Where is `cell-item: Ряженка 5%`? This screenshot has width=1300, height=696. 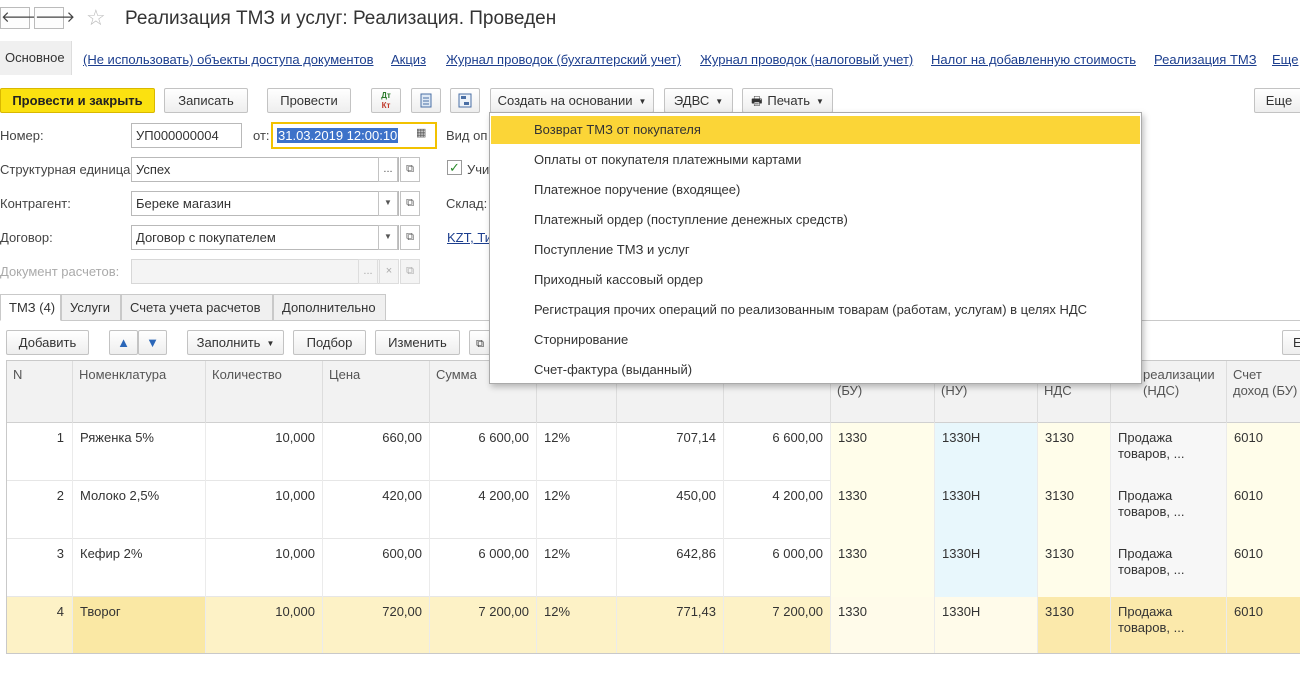
cell-item: Ряженка 5% is located at coordinates (139, 452).